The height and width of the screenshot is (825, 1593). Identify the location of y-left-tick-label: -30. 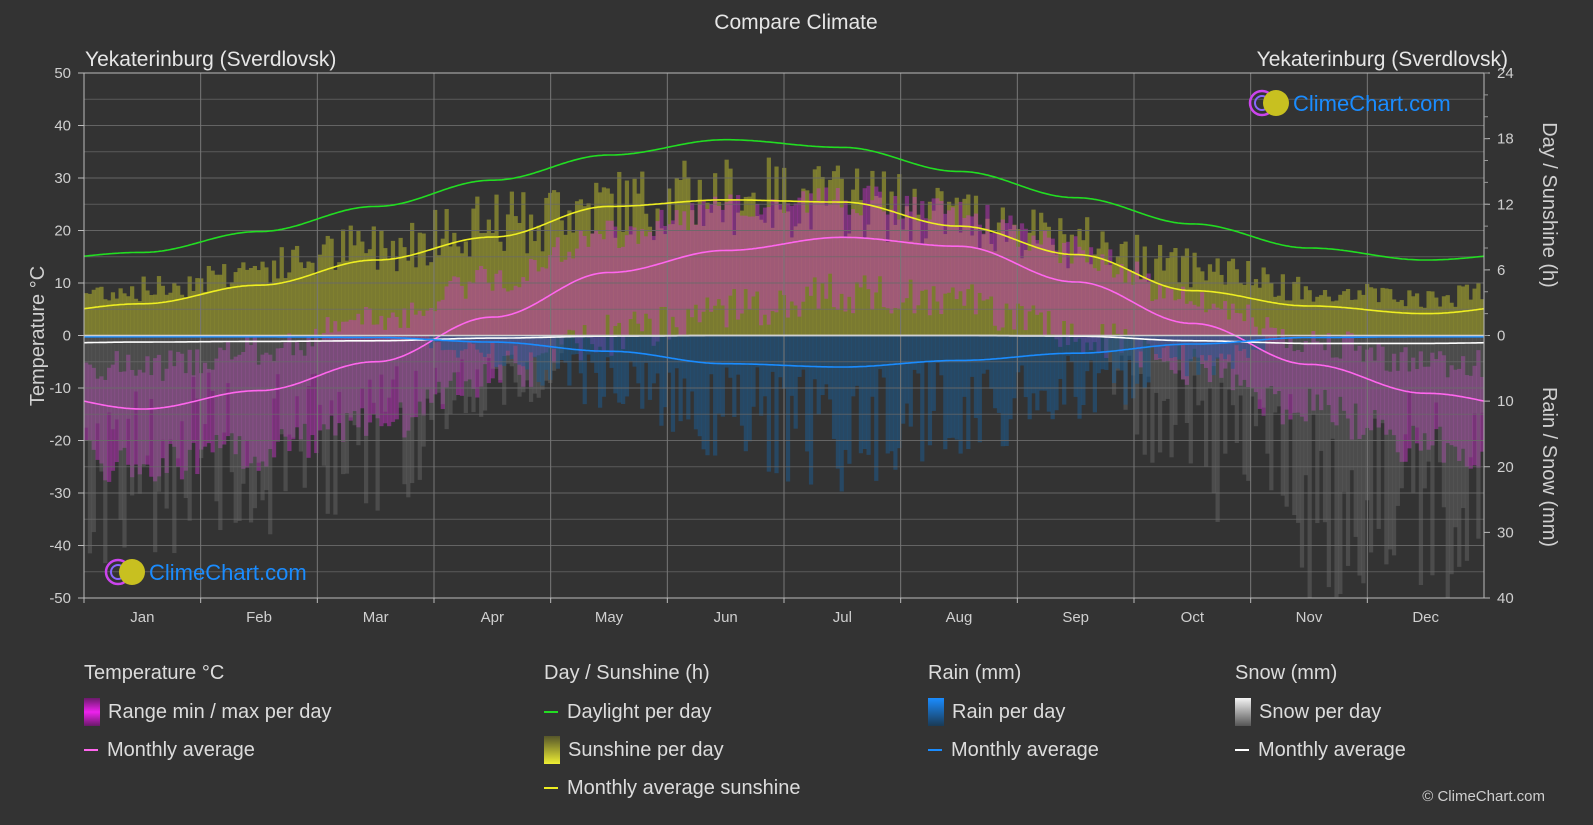
(60, 493).